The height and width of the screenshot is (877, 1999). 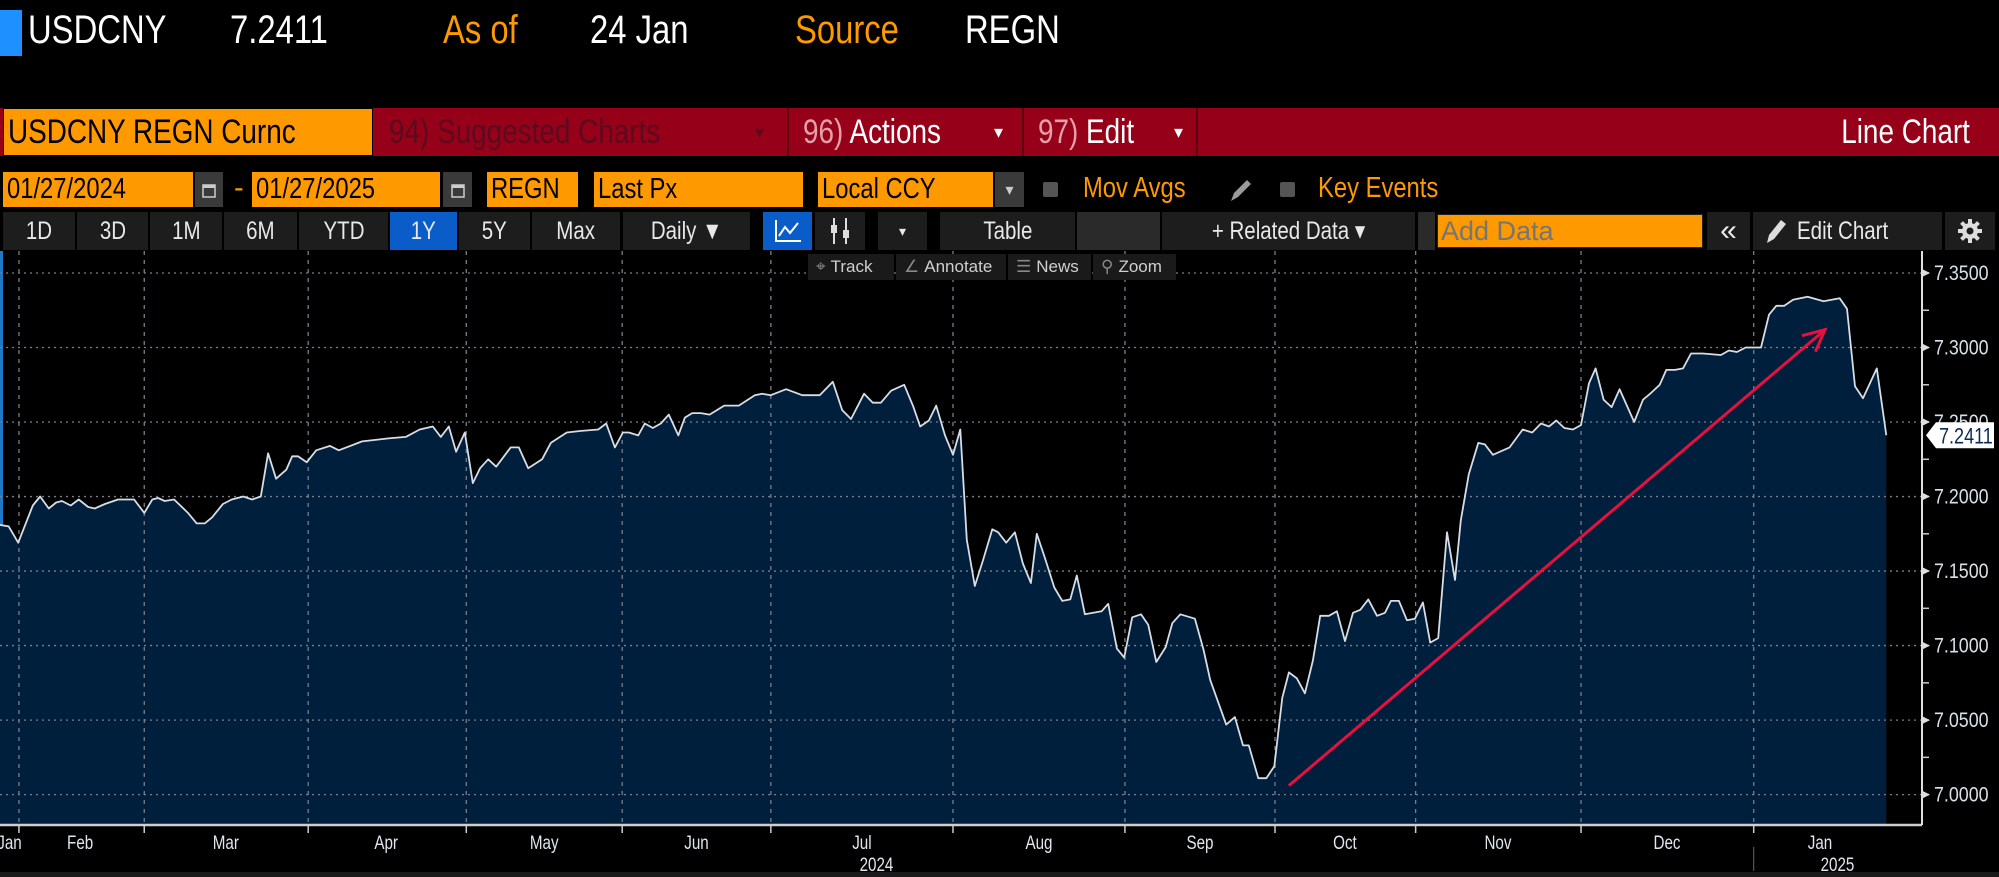 I want to click on x-month-label: Sep, so click(x=1199, y=842).